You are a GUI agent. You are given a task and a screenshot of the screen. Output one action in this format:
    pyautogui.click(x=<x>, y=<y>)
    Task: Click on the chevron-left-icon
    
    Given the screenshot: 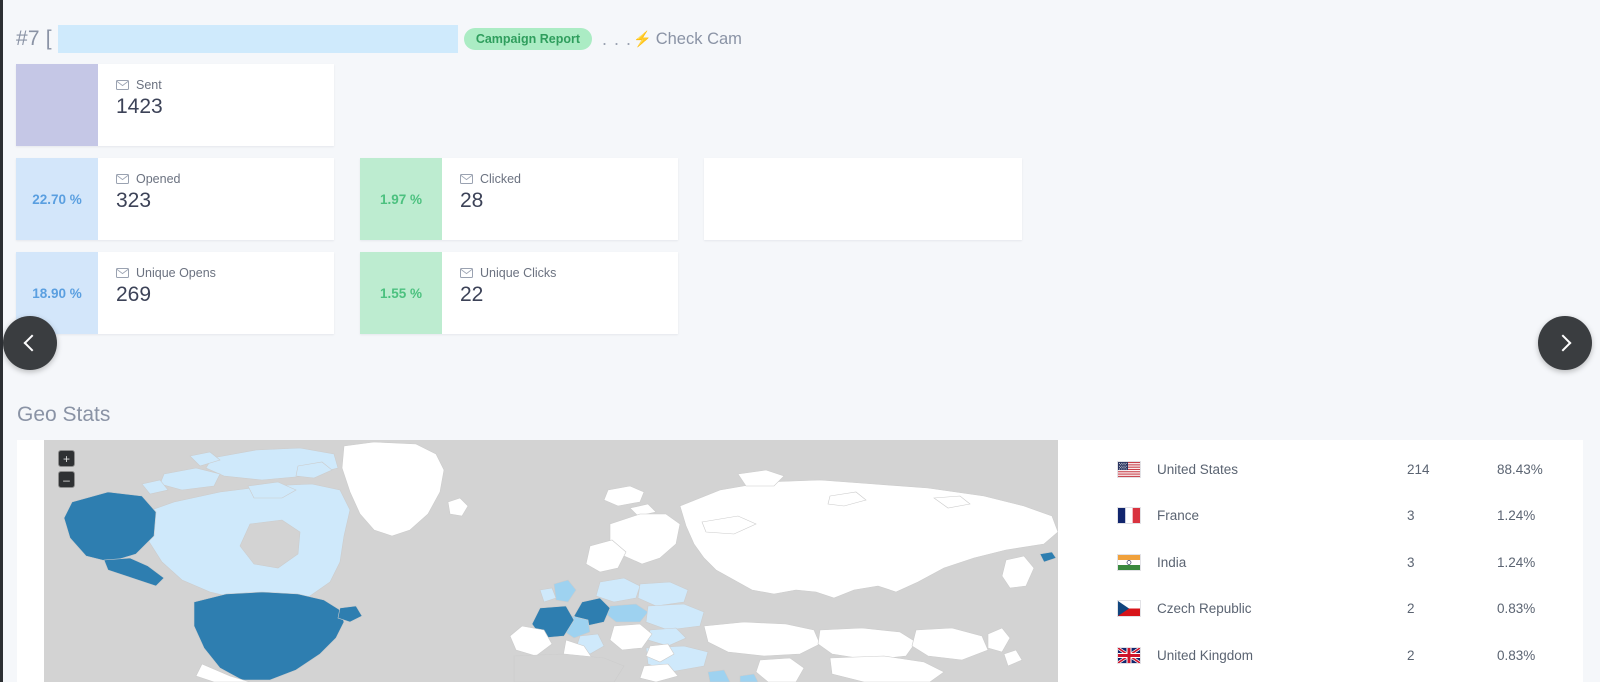 What is the action you would take?
    pyautogui.click(x=32, y=343)
    